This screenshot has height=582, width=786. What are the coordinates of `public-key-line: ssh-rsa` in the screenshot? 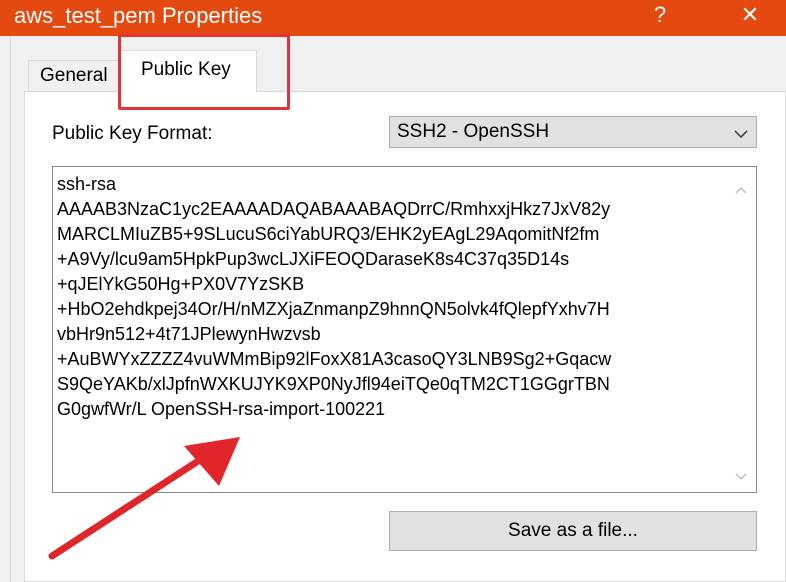 It's located at (87, 184).